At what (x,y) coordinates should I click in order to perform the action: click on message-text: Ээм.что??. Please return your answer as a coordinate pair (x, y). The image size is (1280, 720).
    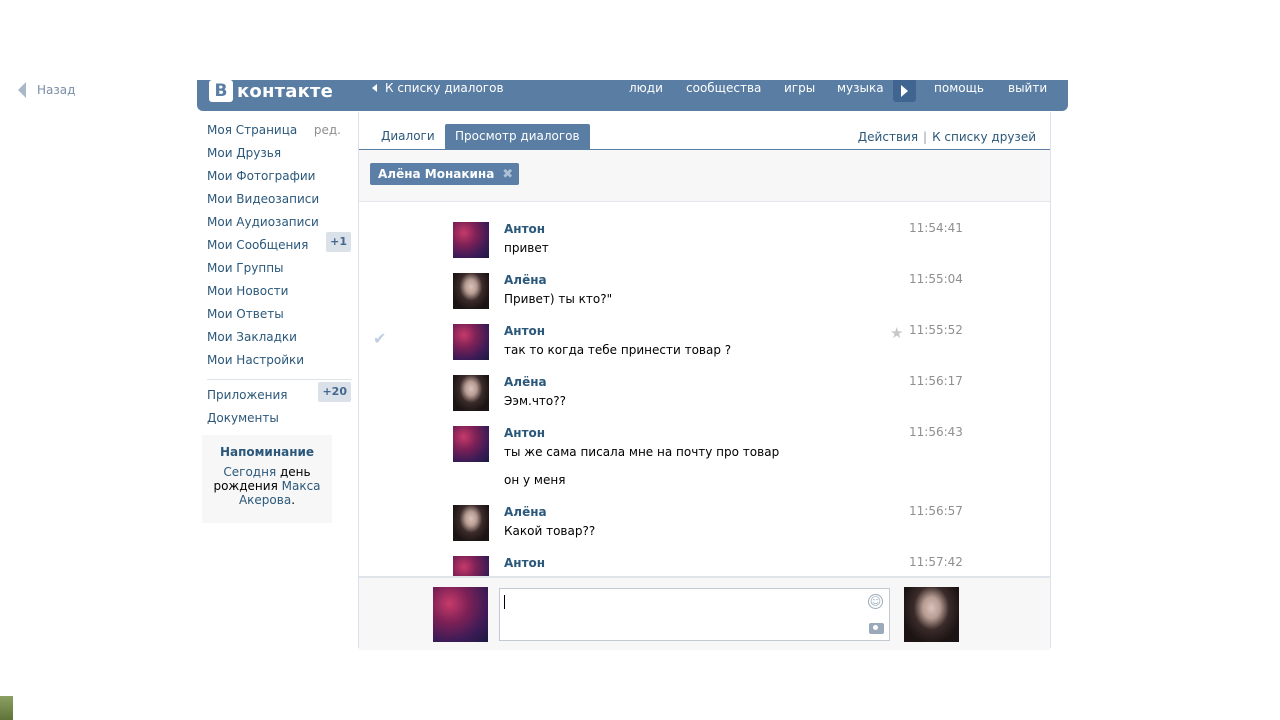
    Looking at the image, I should click on (535, 401).